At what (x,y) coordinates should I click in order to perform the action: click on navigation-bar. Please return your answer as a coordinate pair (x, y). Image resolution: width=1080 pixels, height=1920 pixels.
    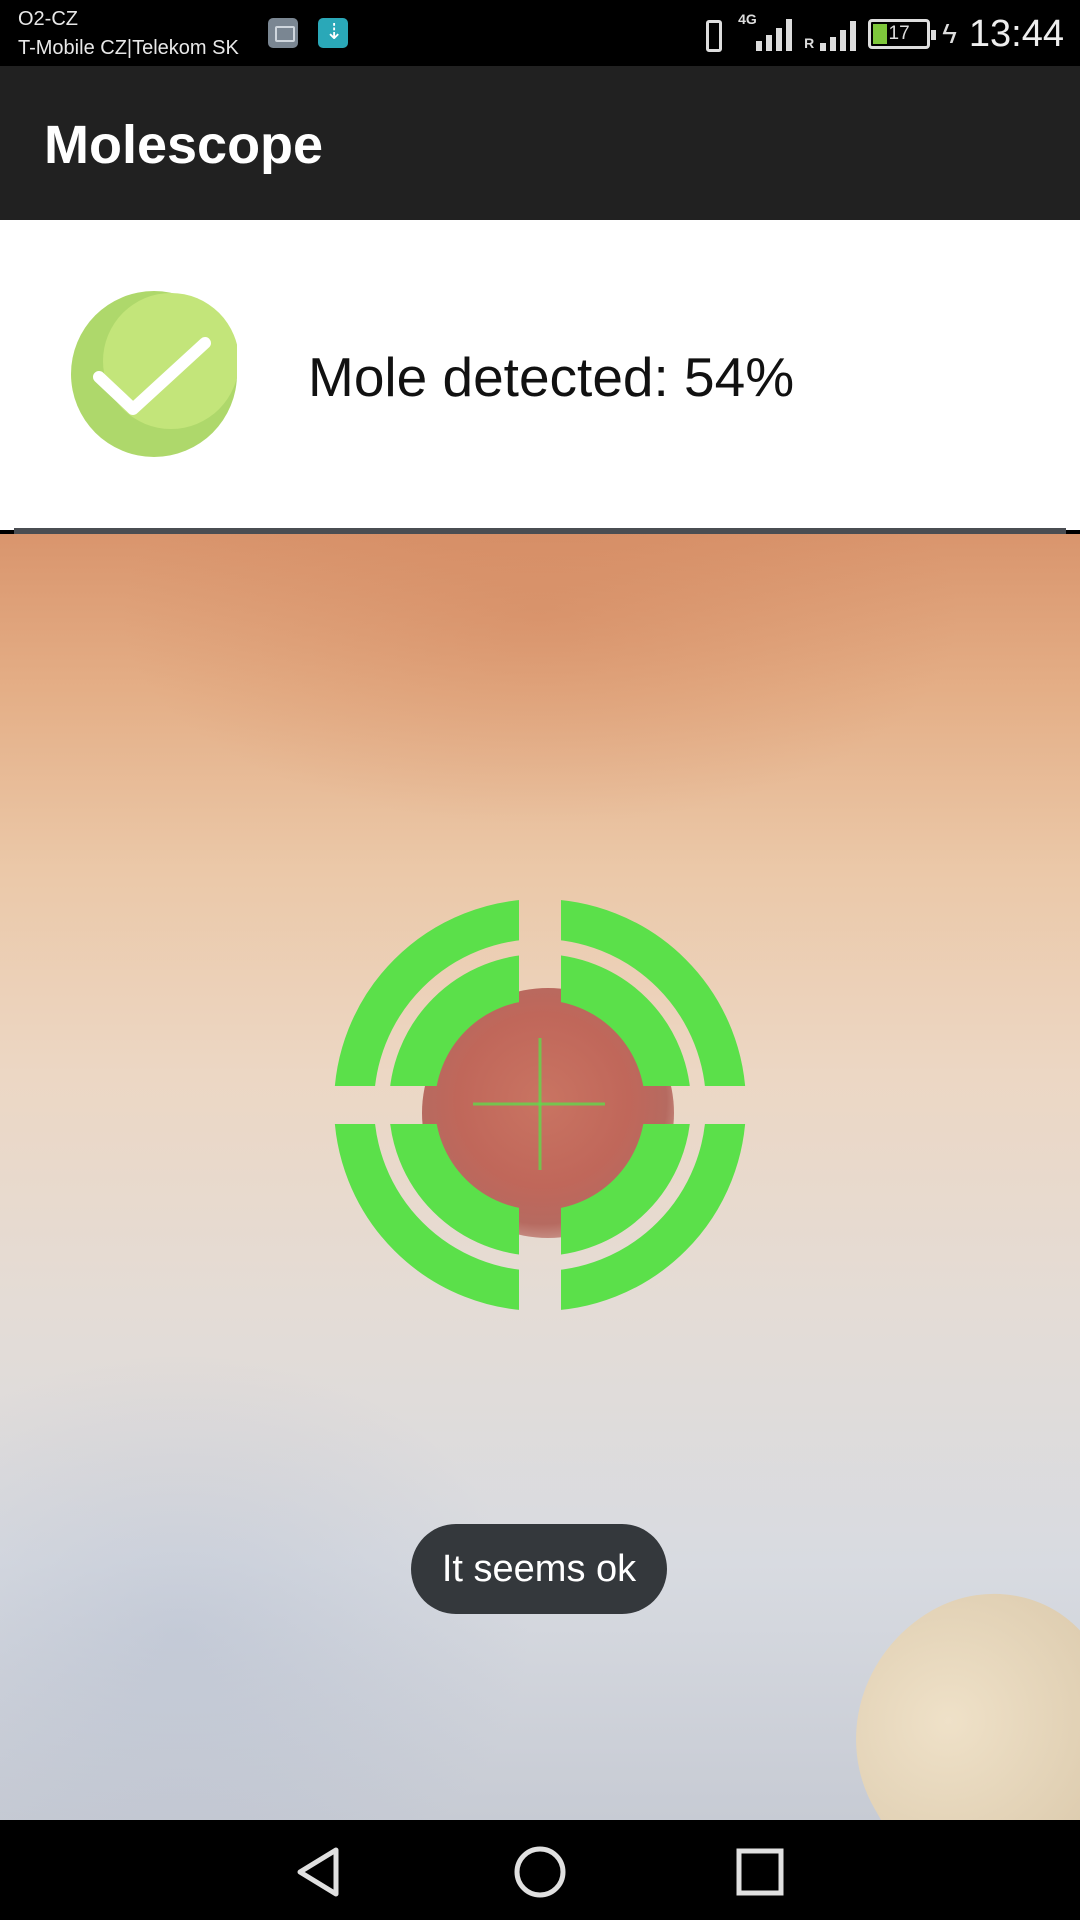
    Looking at the image, I should click on (540, 1870).